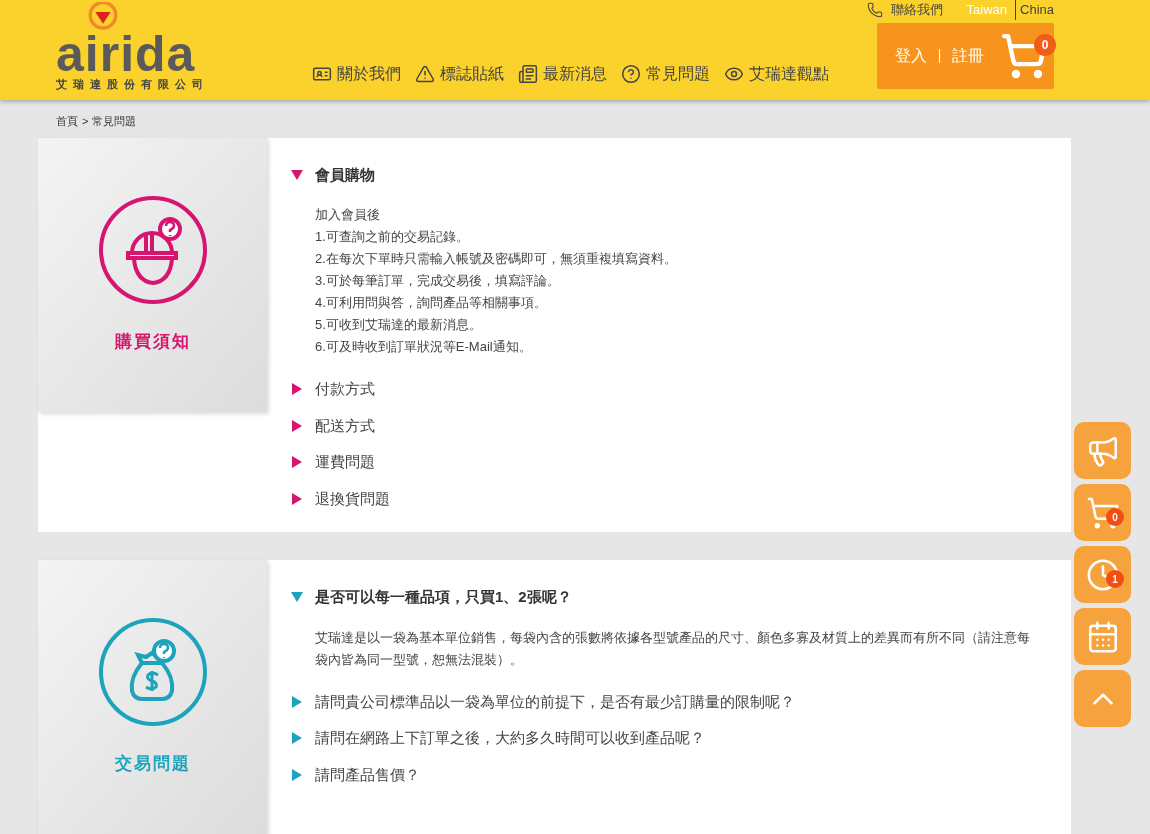 This screenshot has width=1150, height=834. What do you see at coordinates (459, 74) in the screenshot?
I see `nav-link: 標誌貼紙` at bounding box center [459, 74].